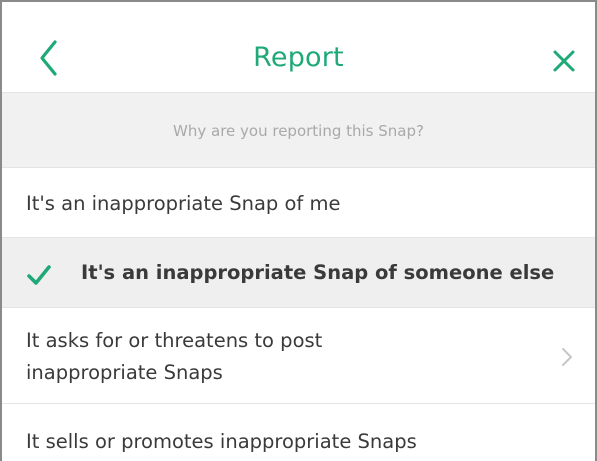 This screenshot has width=597, height=461. I want to click on close-button, so click(564, 61).